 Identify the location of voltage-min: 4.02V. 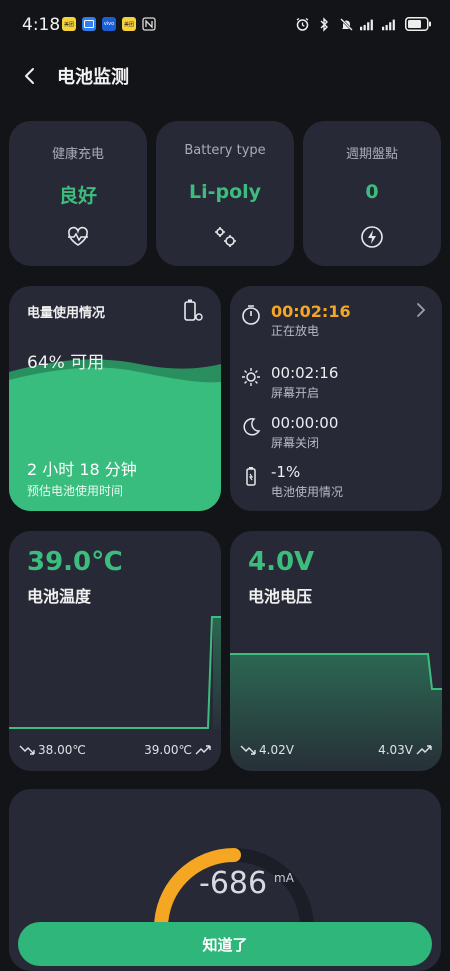
(267, 750).